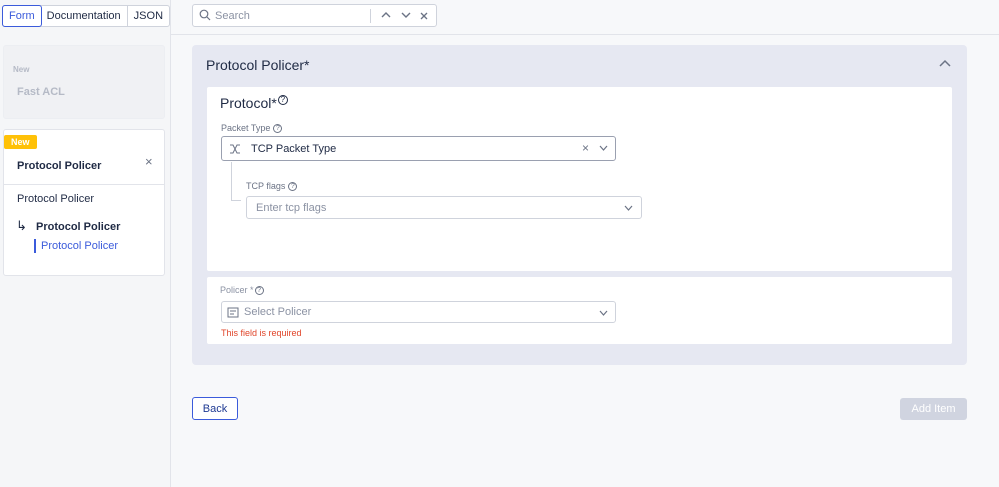  I want to click on close-icon: ×, so click(149, 161).